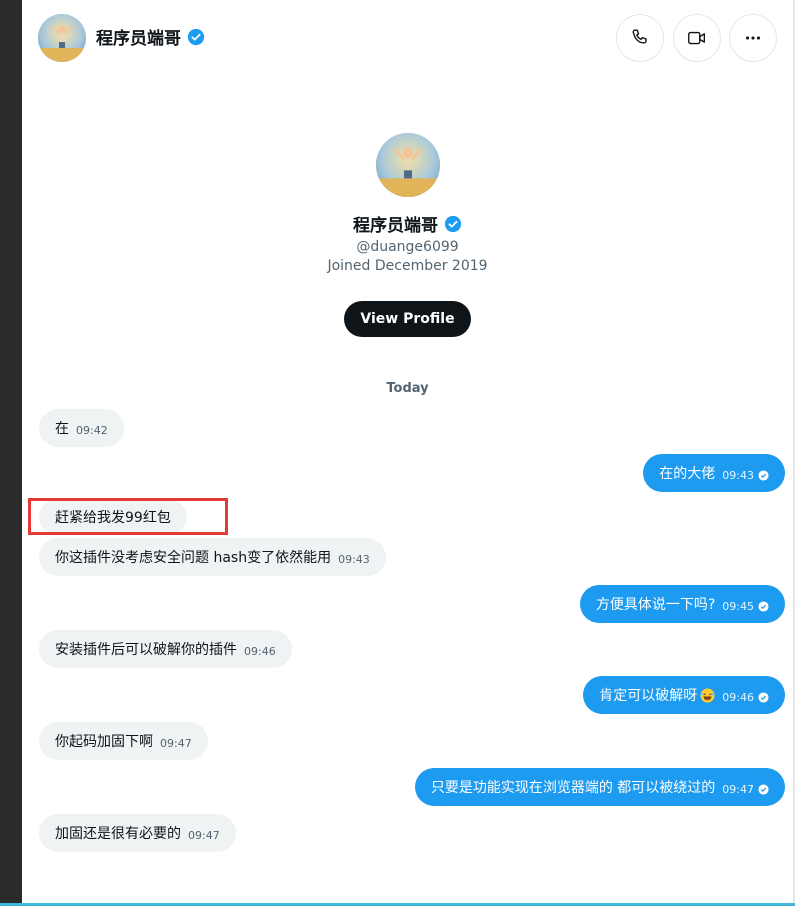 The height and width of the screenshot is (906, 795). What do you see at coordinates (407, 38) in the screenshot?
I see `conversation-header: 程序员端哥` at bounding box center [407, 38].